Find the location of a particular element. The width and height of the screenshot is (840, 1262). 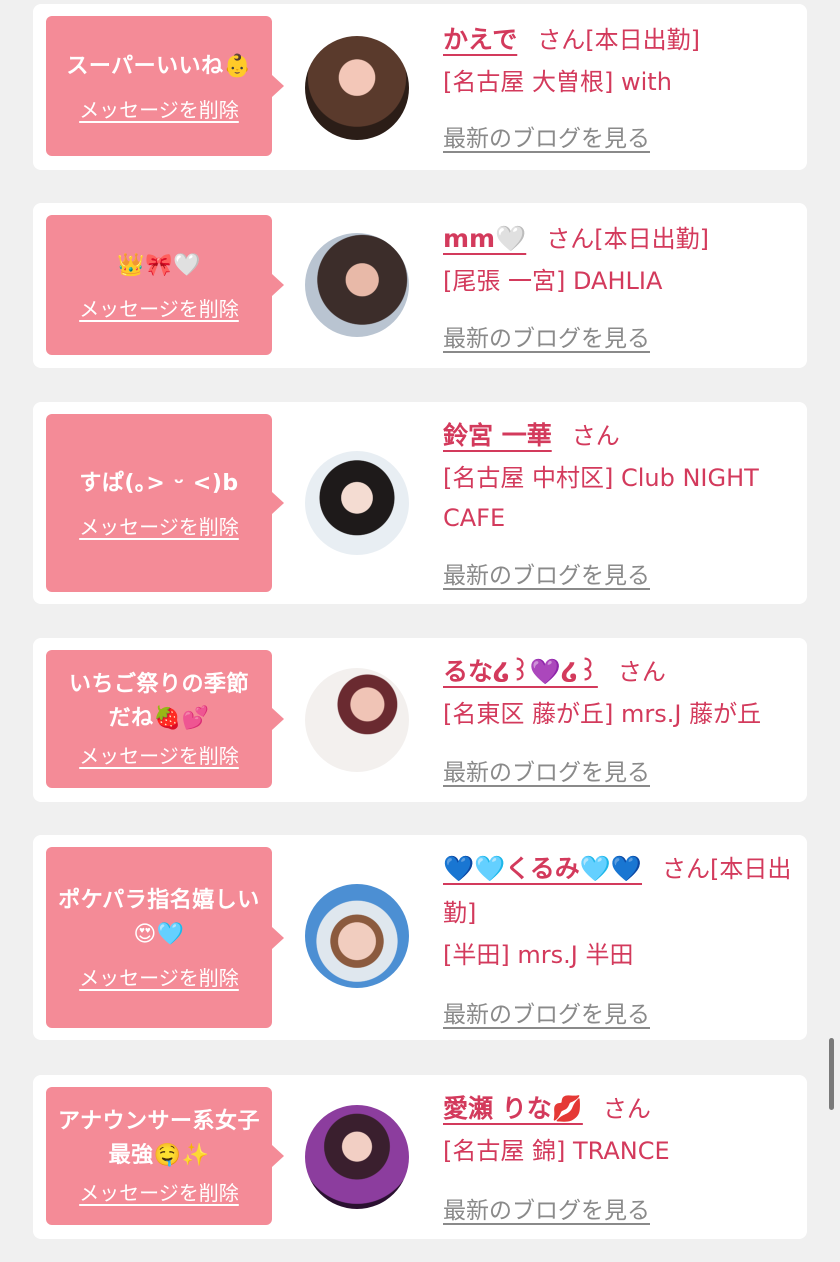

message-bubble: アナウンサー系女子最強🤤✨ メッセージを削除 is located at coordinates (159, 1156).